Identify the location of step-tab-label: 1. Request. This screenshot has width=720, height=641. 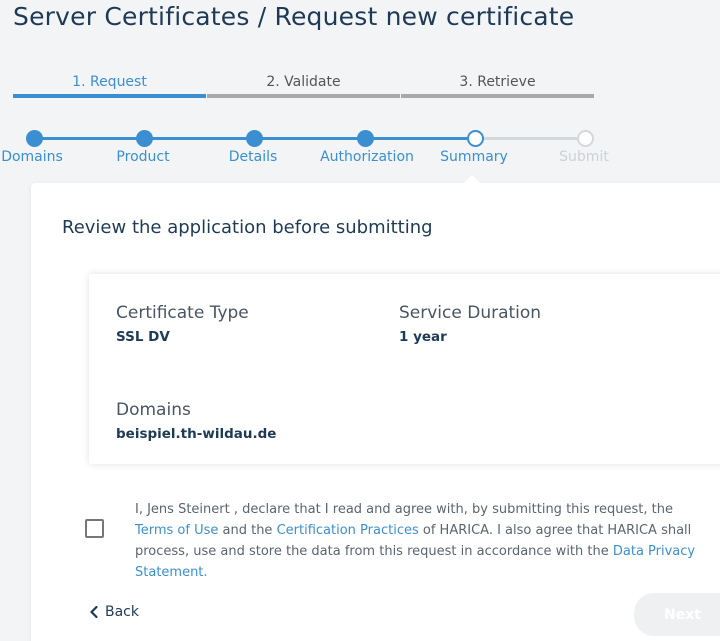
(109, 82).